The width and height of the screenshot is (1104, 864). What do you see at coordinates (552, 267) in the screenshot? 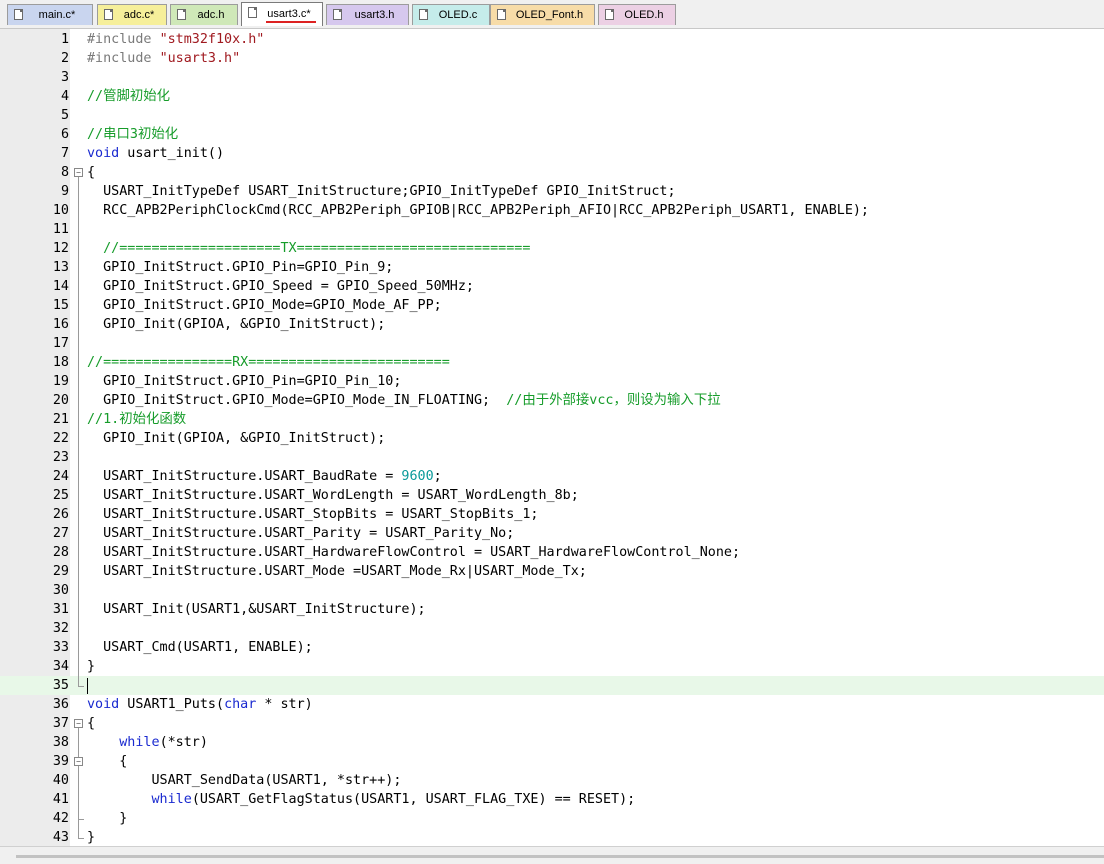
I see `code-line: 13 GPIO_InitStruct.GPIO_Pin=GPIO_Pin_9;` at bounding box center [552, 267].